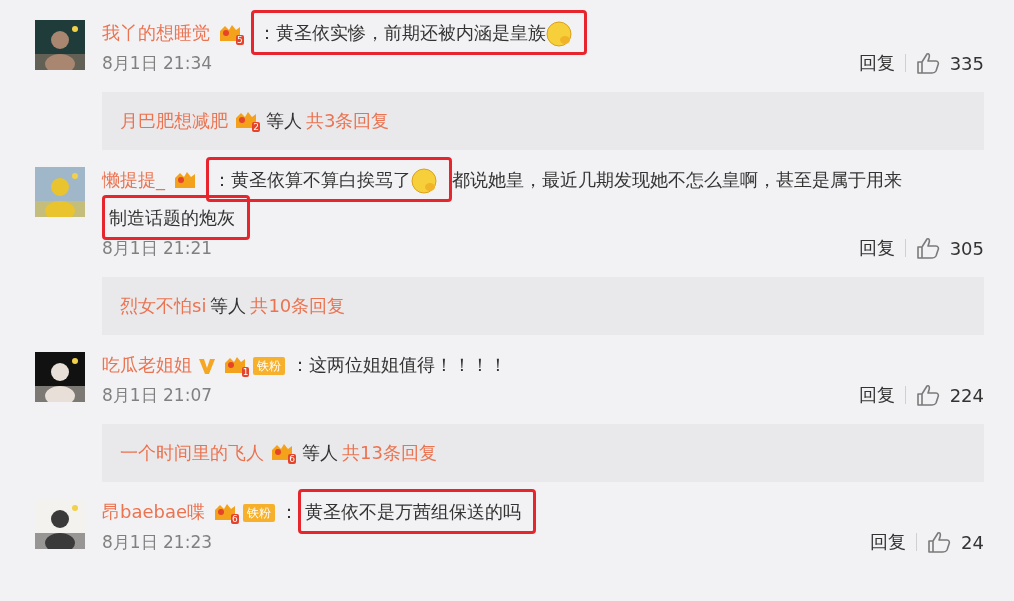  What do you see at coordinates (163, 306) in the screenshot?
I see `username-link: 烈女不怕si` at bounding box center [163, 306].